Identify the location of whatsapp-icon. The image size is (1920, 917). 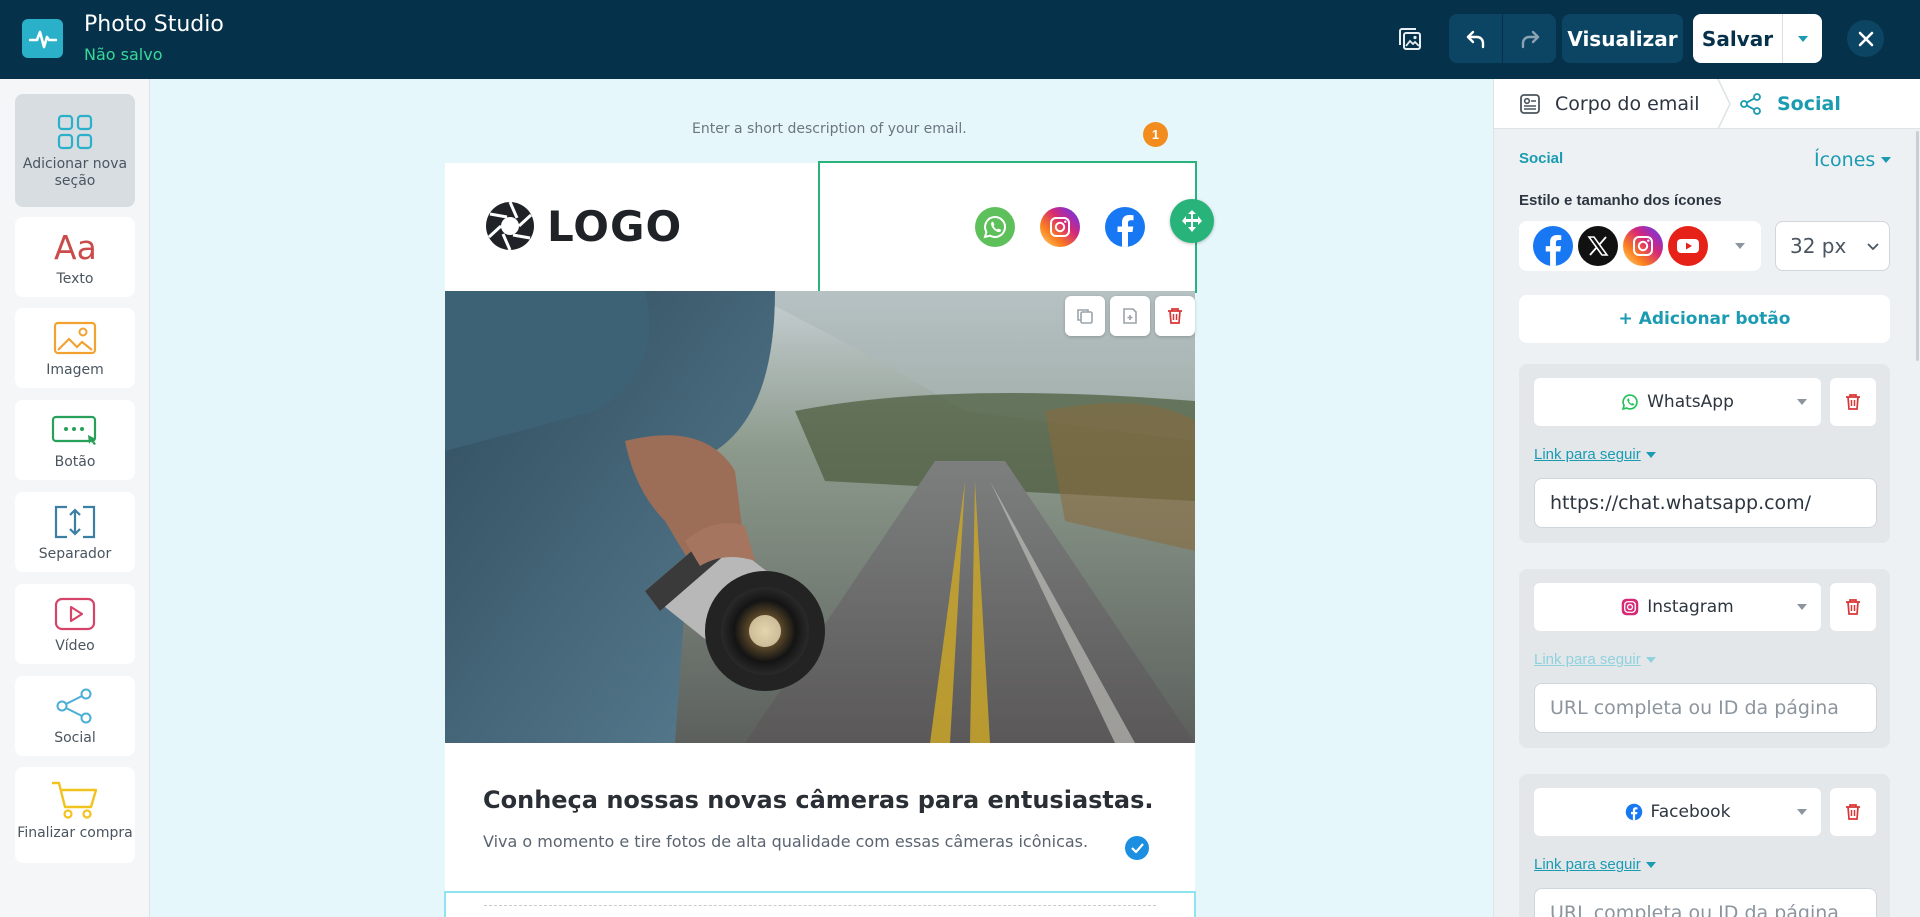
(995, 227).